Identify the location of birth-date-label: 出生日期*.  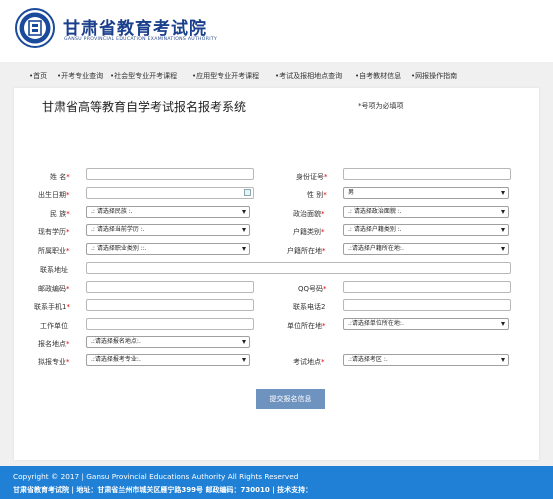
(54, 195).